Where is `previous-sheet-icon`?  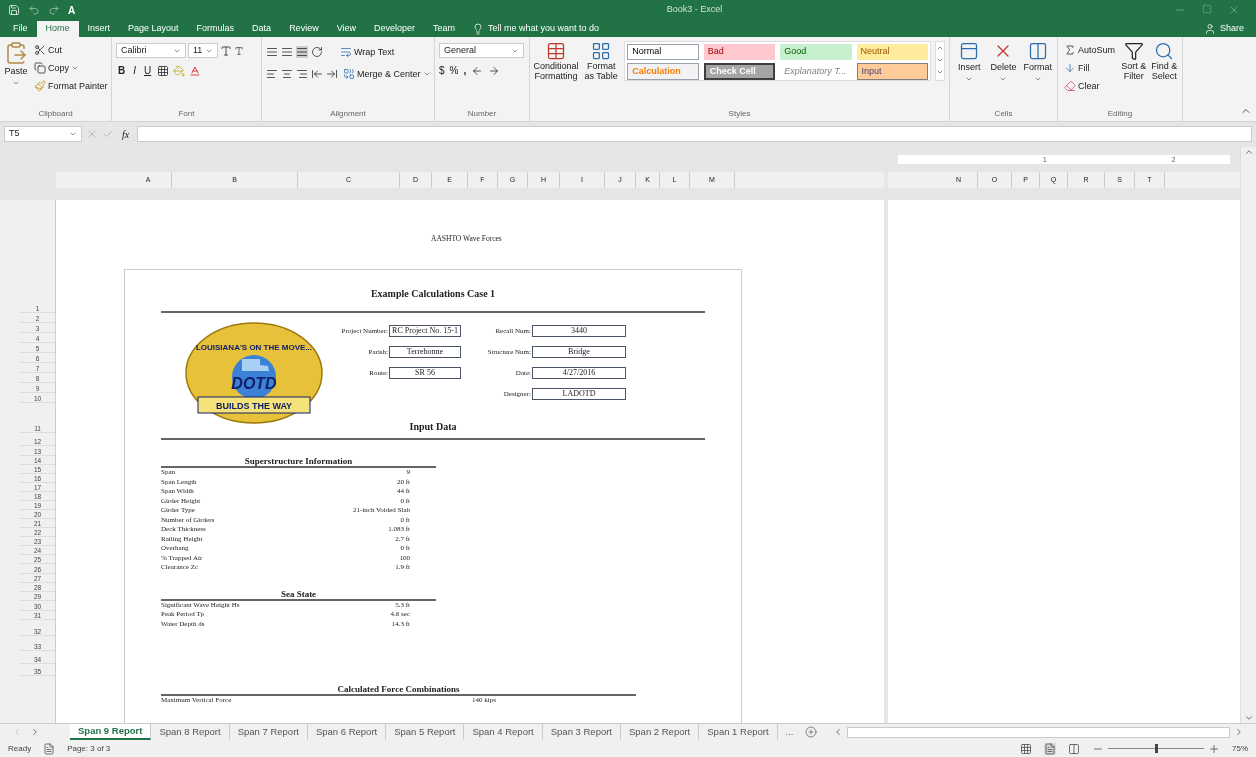 previous-sheet-icon is located at coordinates (17, 732).